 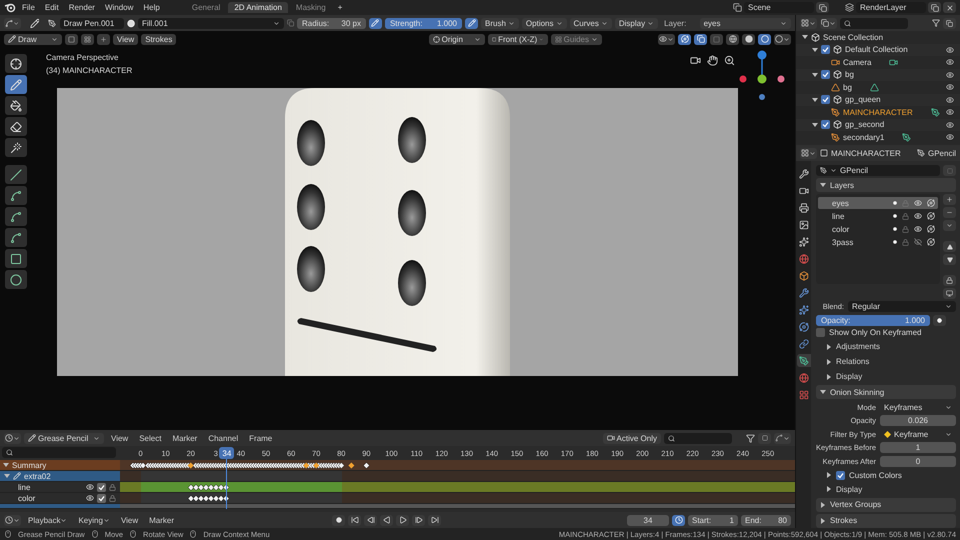 I want to click on workspace-tab: General, so click(x=206, y=7).